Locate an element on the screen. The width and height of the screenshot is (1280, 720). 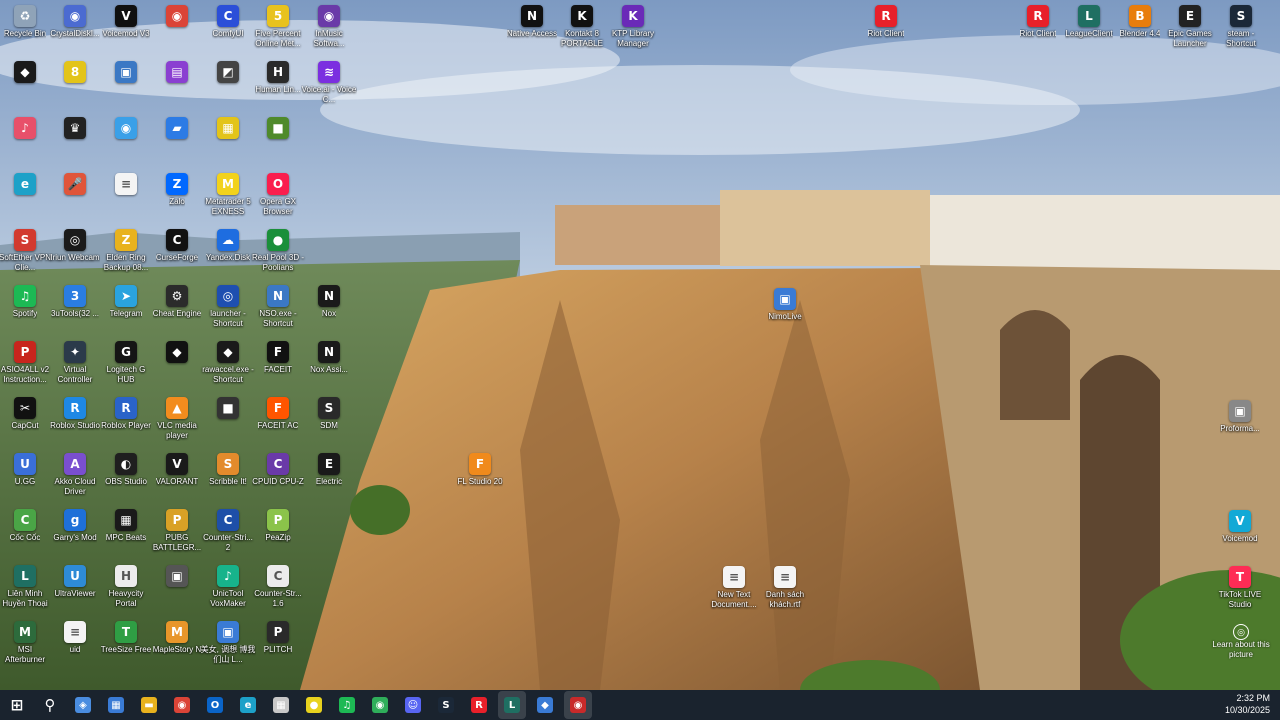
desktop-shortcut: ▤ is located at coordinates (177, 73).